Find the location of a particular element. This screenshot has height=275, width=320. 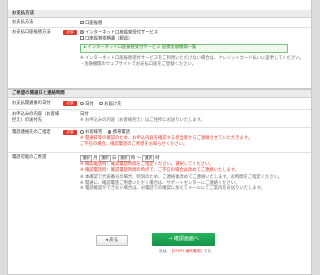

receipt-destination-value: 日付 ※ お申込みの内容（お客様控え）はご住所にお送りいたします。 is located at coordinates (193, 117).